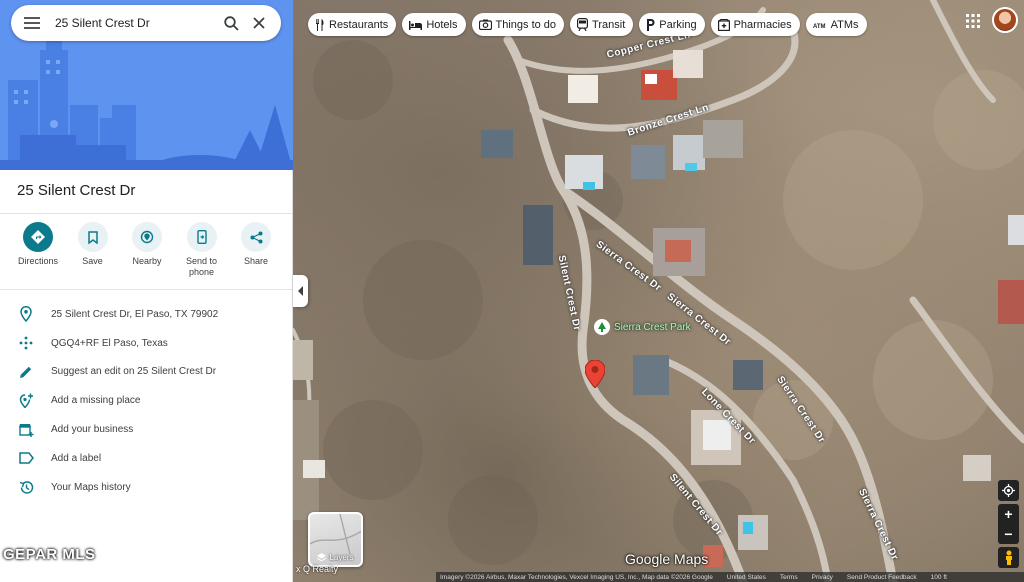 The height and width of the screenshot is (582, 1024). I want to click on chip-label: Transit, so click(609, 24).